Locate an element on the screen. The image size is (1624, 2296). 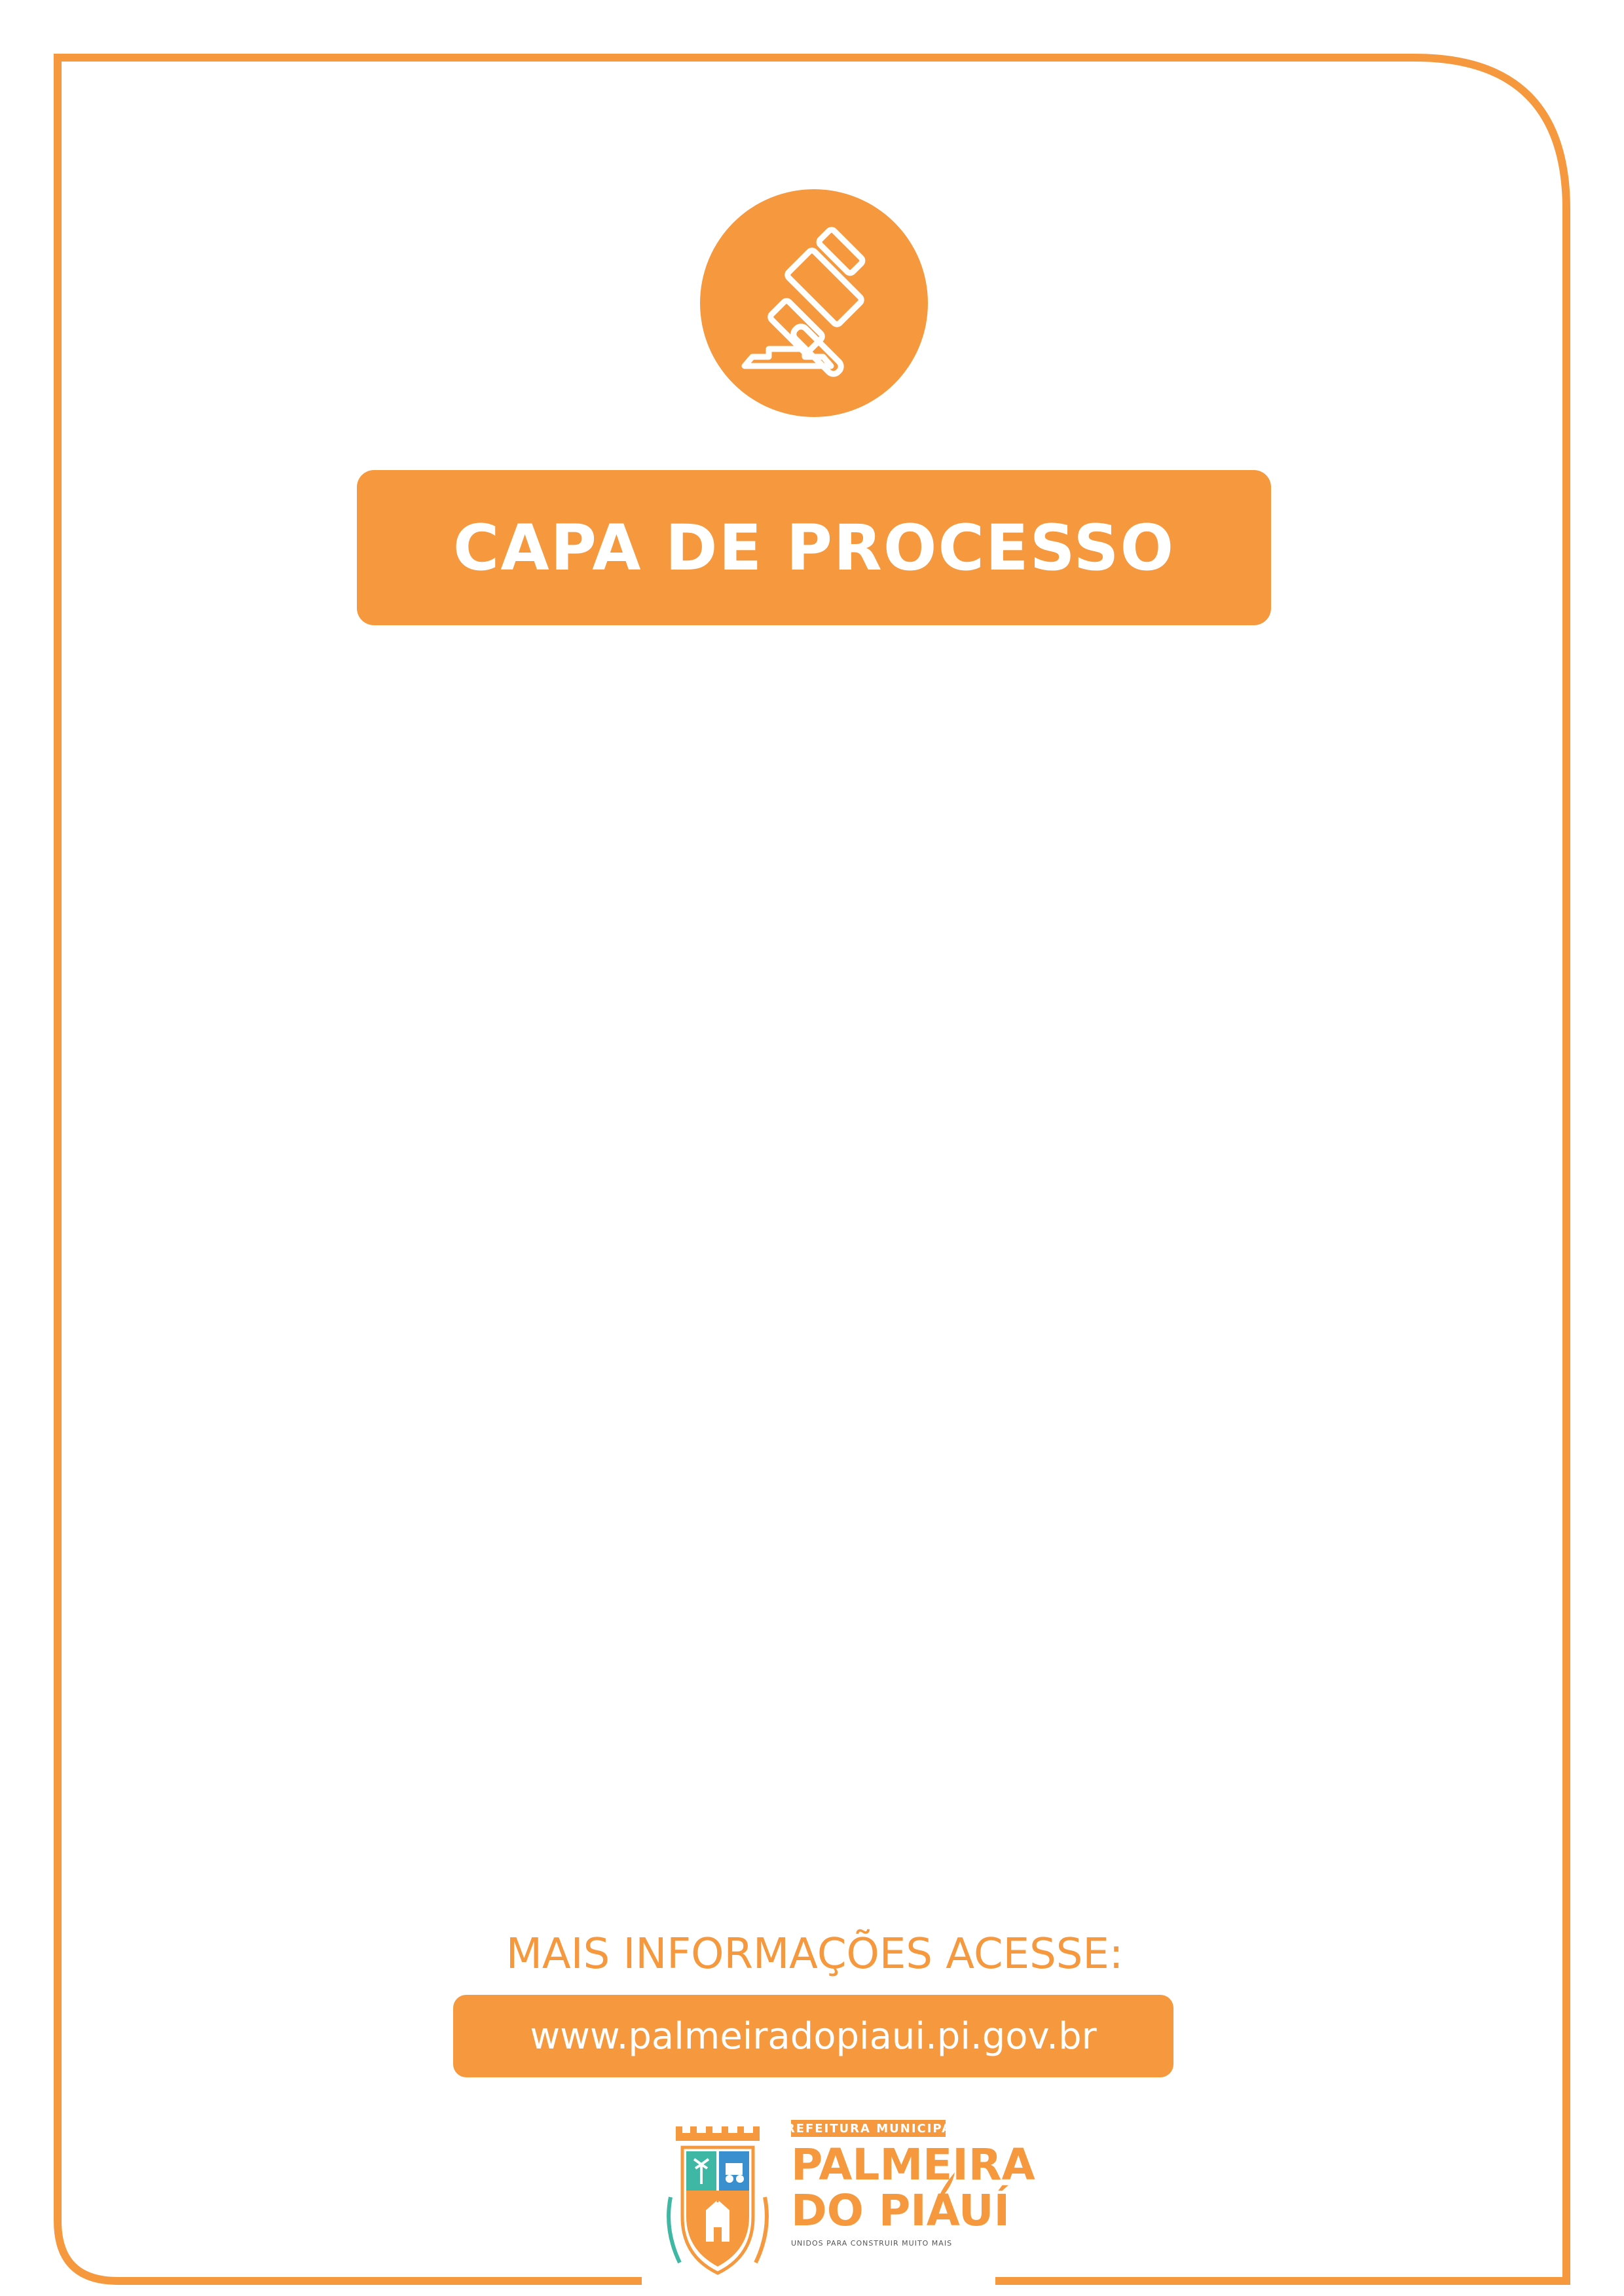
leaf-icon is located at coordinates (945, 2187).